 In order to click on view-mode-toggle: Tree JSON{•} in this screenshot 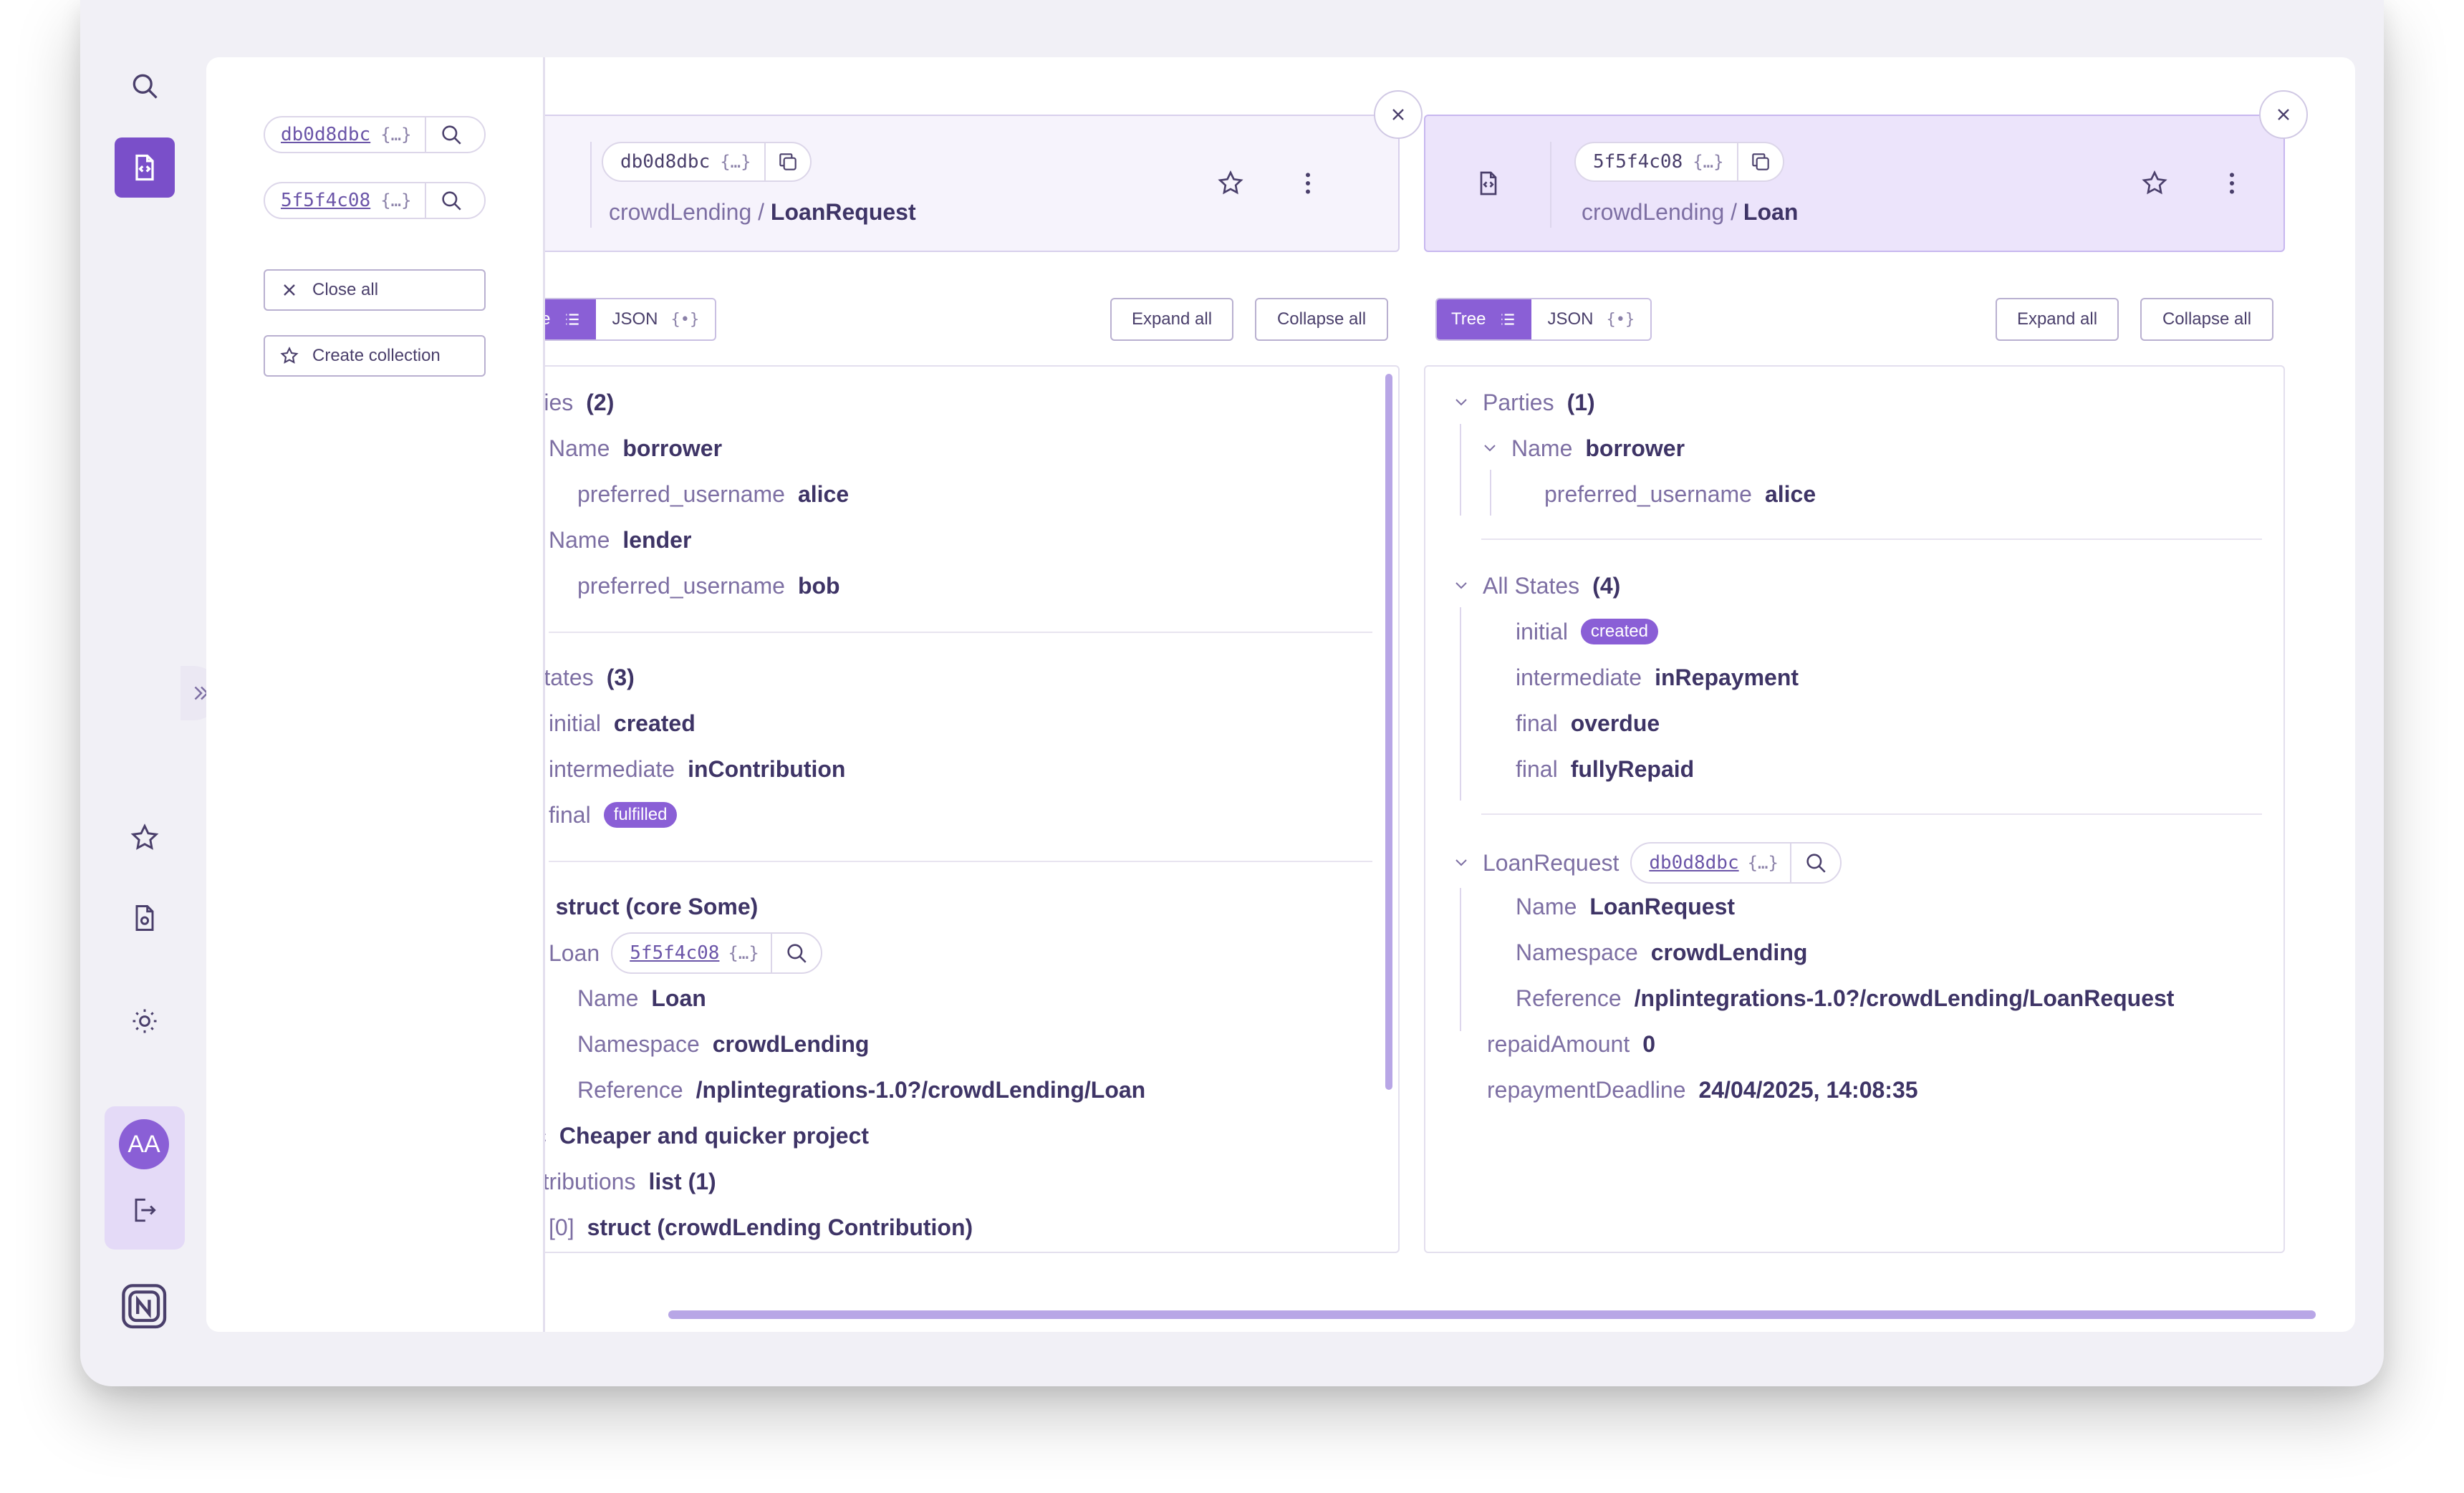, I will do `click(1543, 319)`.